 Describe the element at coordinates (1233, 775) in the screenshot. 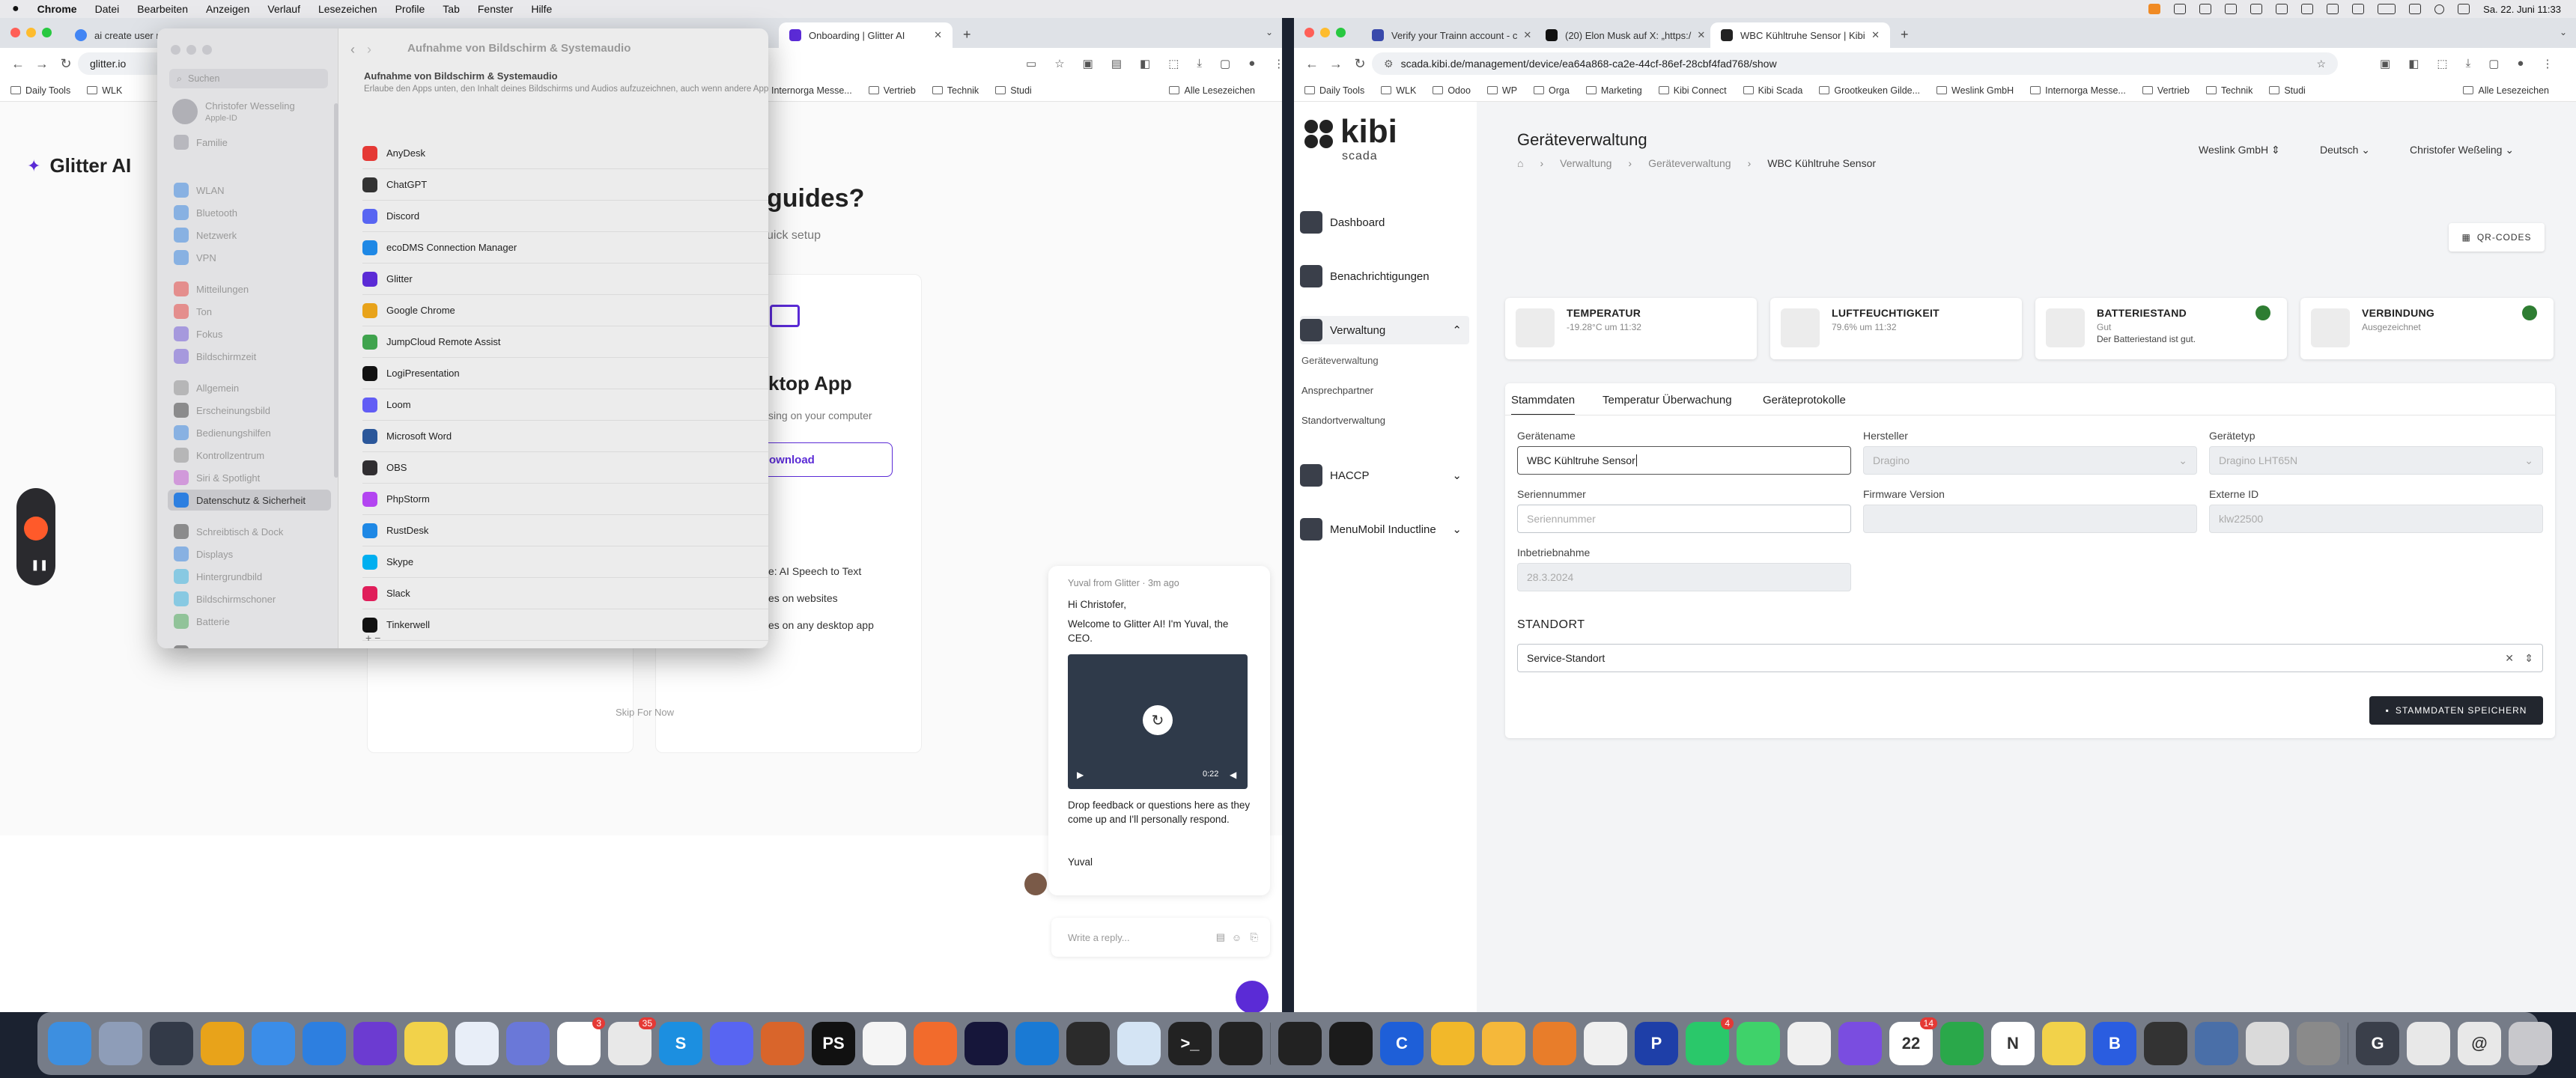

I see `mute-icon: ◀` at that location.